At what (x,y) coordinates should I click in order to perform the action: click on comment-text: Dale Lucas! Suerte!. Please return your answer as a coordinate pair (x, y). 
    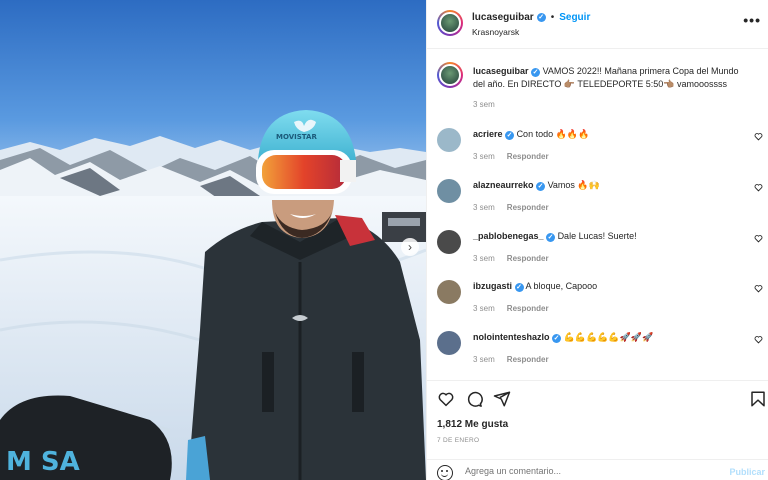
    Looking at the image, I should click on (597, 236).